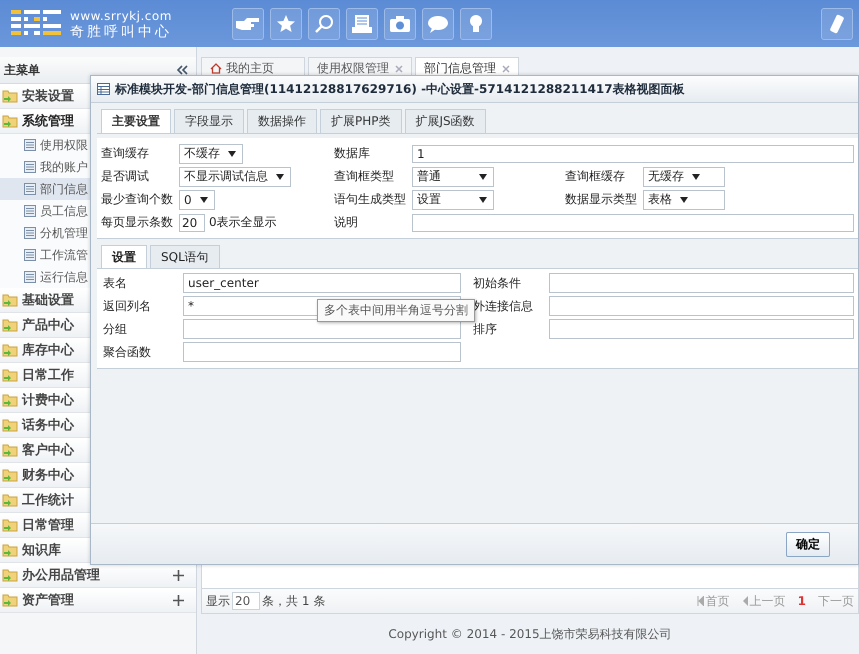  I want to click on field-label: 聚合函数, so click(127, 352).